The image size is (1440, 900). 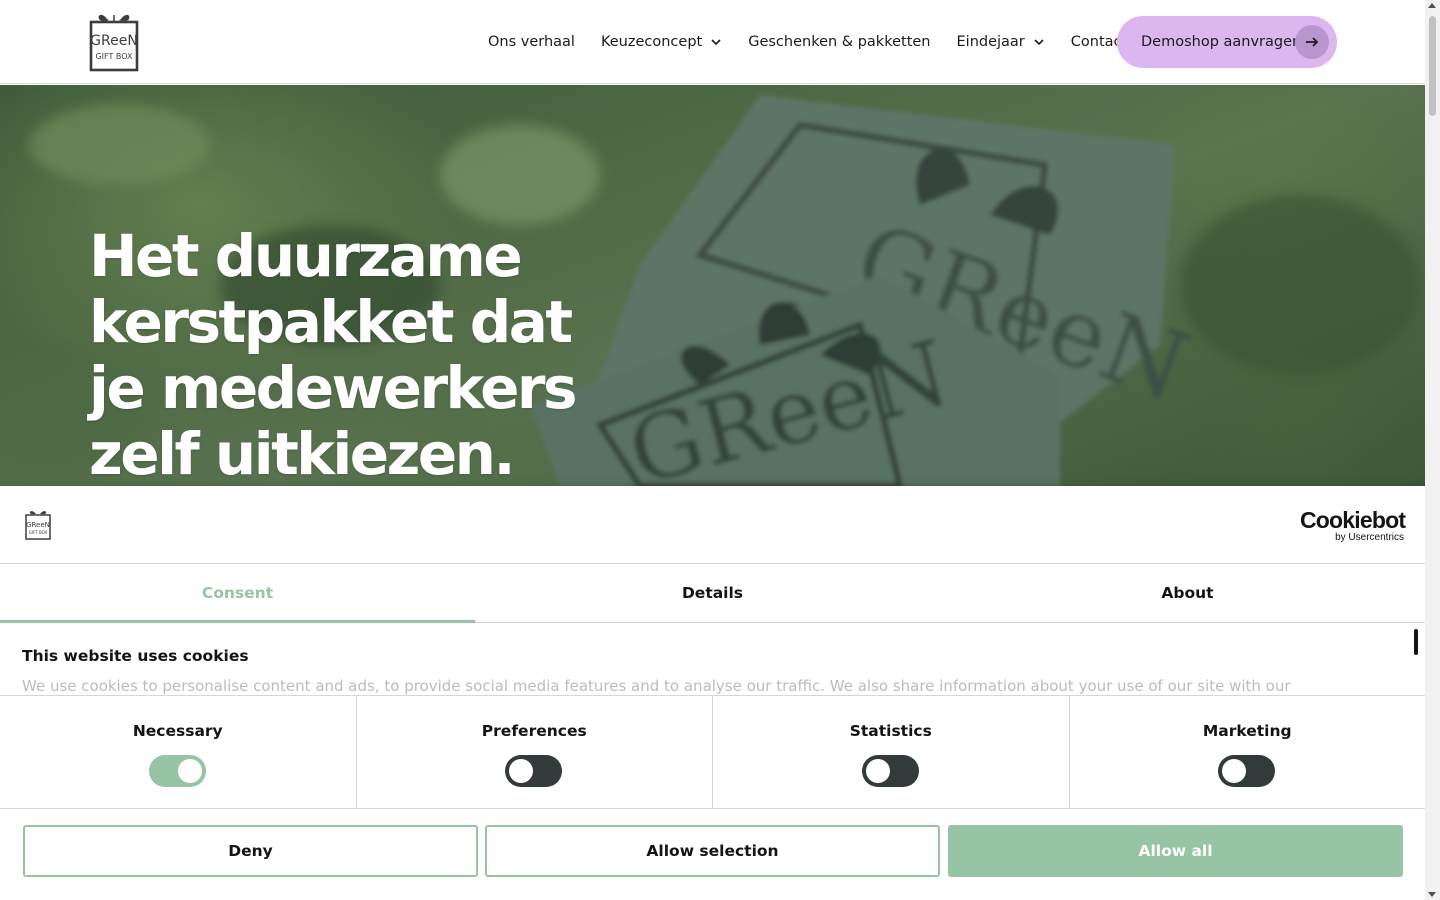 What do you see at coordinates (333, 388) in the screenshot?
I see `hero-title-line: je medewerkers` at bounding box center [333, 388].